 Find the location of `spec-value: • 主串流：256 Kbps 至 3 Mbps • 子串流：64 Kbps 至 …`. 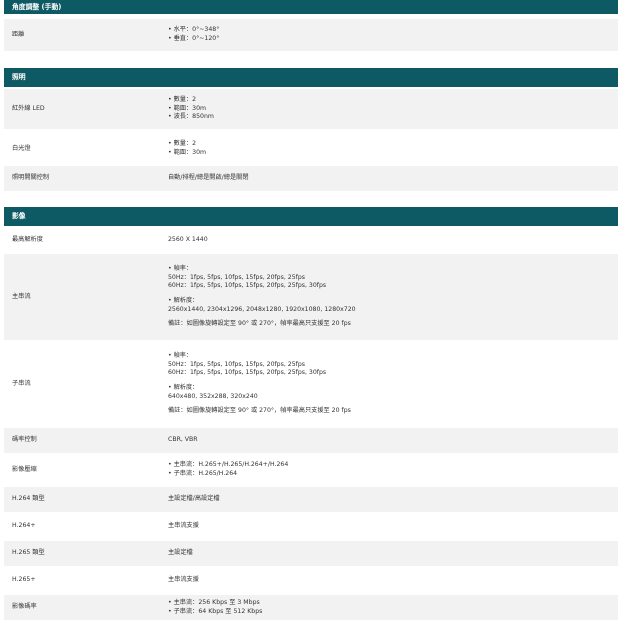

spec-value: • 主串流：256 Kbps 至 3 Mbps • 子串流：64 Kbps 至 … is located at coordinates (215, 607).